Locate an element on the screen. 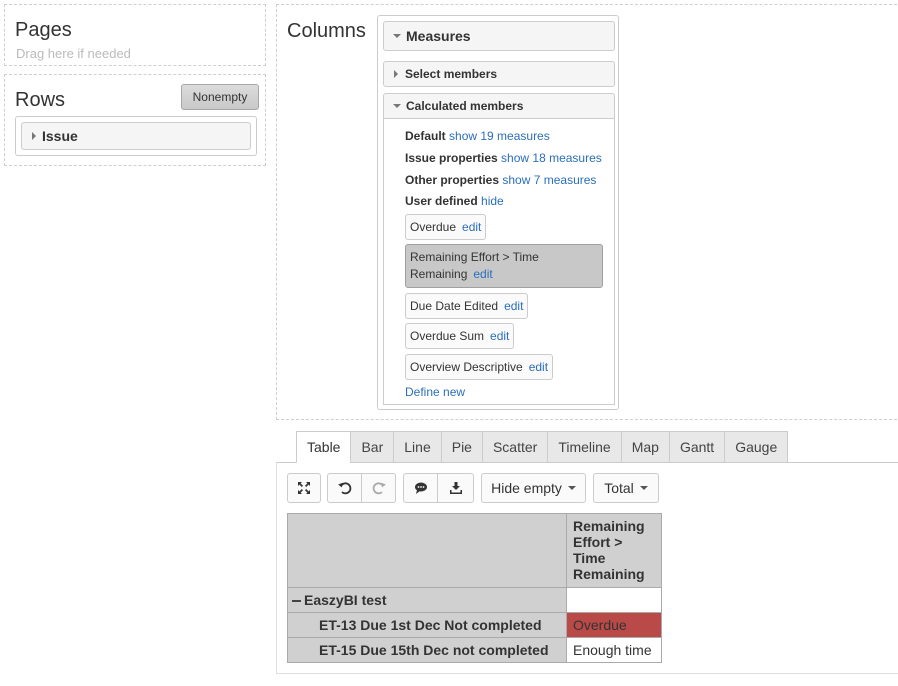 The image size is (898, 686). collapse-icon is located at coordinates (296, 601).